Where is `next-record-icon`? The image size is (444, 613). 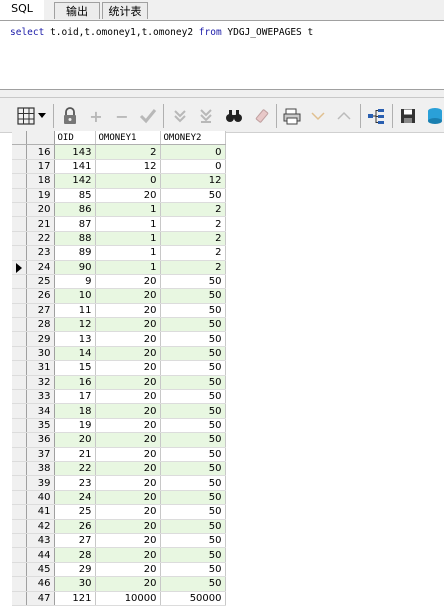 next-record-icon is located at coordinates (180, 116).